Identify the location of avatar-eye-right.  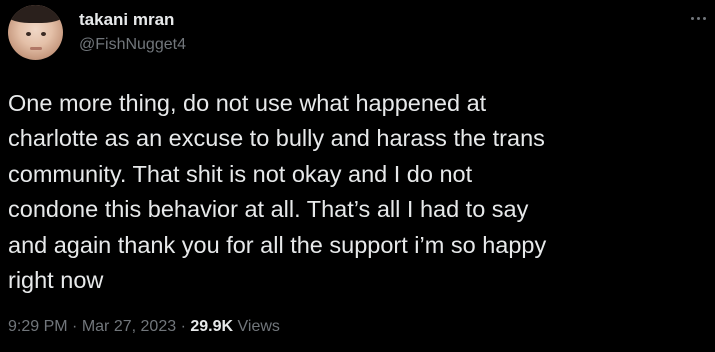
(43, 34).